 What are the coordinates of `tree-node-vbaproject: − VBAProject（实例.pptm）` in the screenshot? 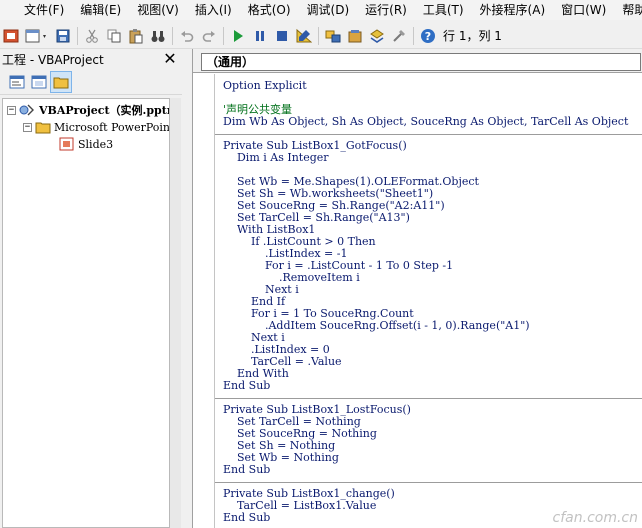 It's located at (88, 110).